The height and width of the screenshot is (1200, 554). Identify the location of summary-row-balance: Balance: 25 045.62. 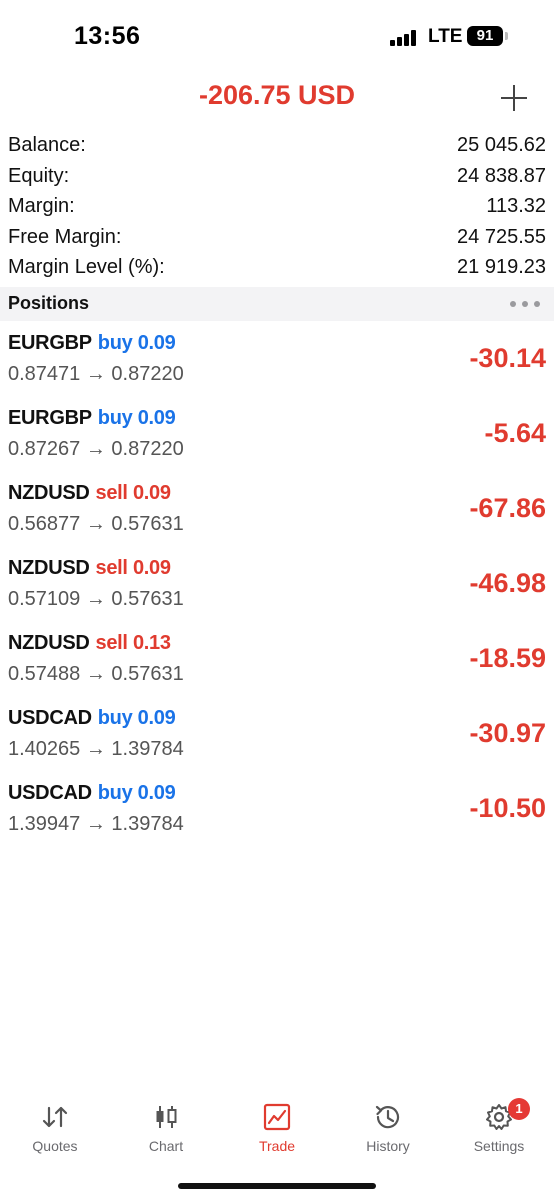
(277, 146).